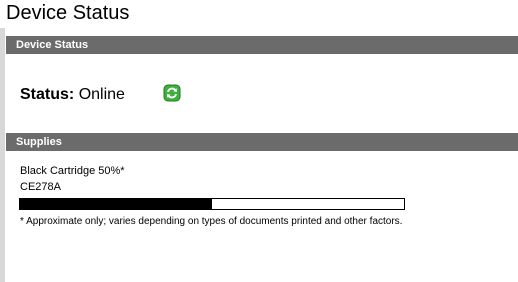  I want to click on device-status-section-title: Device Status, so click(52, 45).